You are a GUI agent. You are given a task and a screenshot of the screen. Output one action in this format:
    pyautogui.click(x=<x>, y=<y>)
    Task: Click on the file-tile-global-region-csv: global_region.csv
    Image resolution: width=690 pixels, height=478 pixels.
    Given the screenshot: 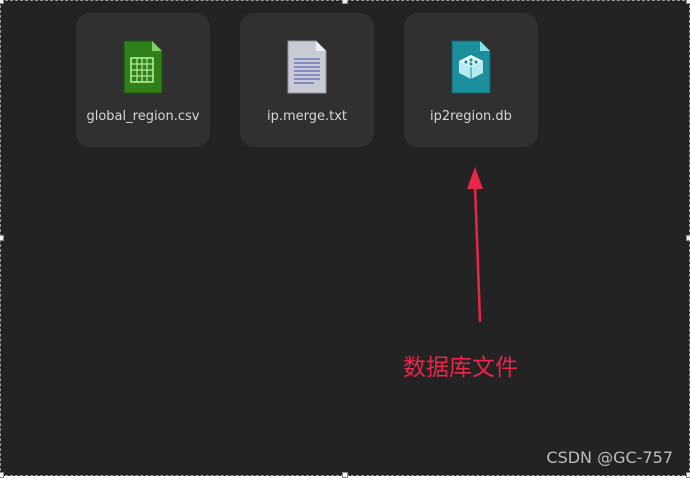 What is the action you would take?
    pyautogui.click(x=143, y=80)
    